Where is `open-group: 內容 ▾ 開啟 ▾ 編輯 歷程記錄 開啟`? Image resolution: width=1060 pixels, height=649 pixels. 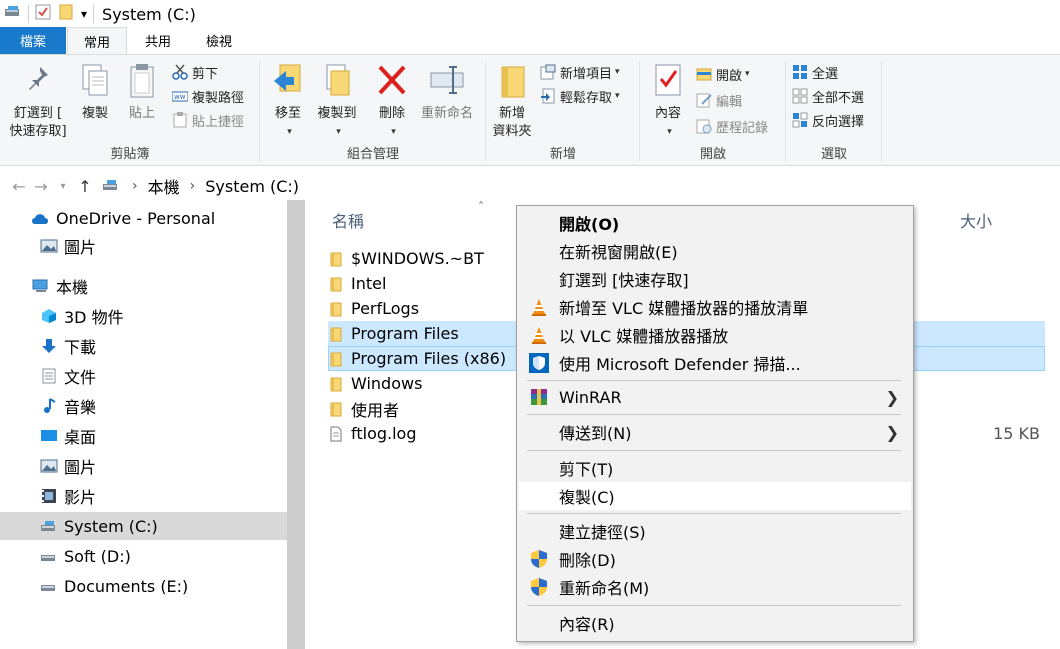
open-group: 內容 ▾ 開啟 ▾ 編輯 歷程記錄 開啟 is located at coordinates (713, 110).